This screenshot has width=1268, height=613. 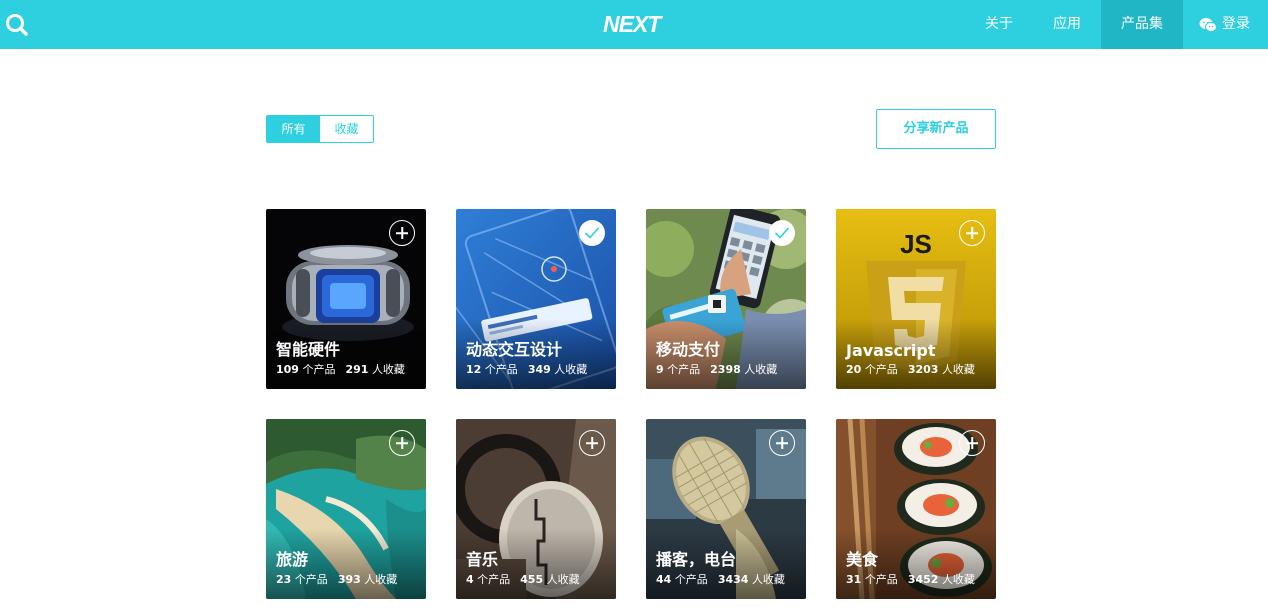 What do you see at coordinates (292, 559) in the screenshot?
I see `card-title: 旅游` at bounding box center [292, 559].